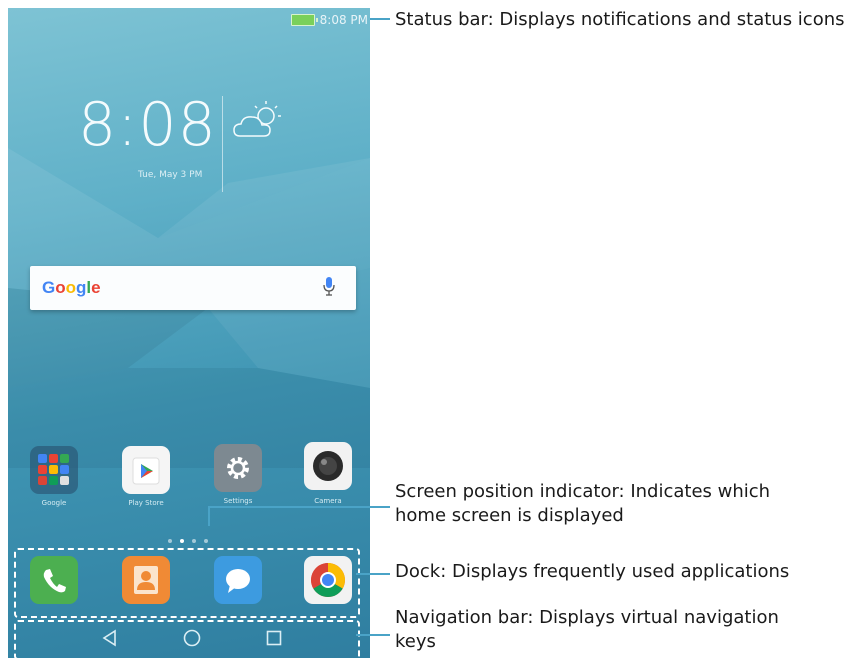 This screenshot has width=848, height=658. What do you see at coordinates (54, 503) in the screenshot?
I see `app-label-google: Google` at bounding box center [54, 503].